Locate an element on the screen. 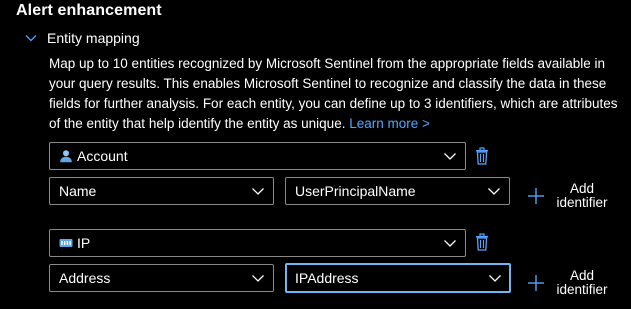 The height and width of the screenshot is (309, 631). entity-mapping-expander: Entity mapping is located at coordinates (82, 38).